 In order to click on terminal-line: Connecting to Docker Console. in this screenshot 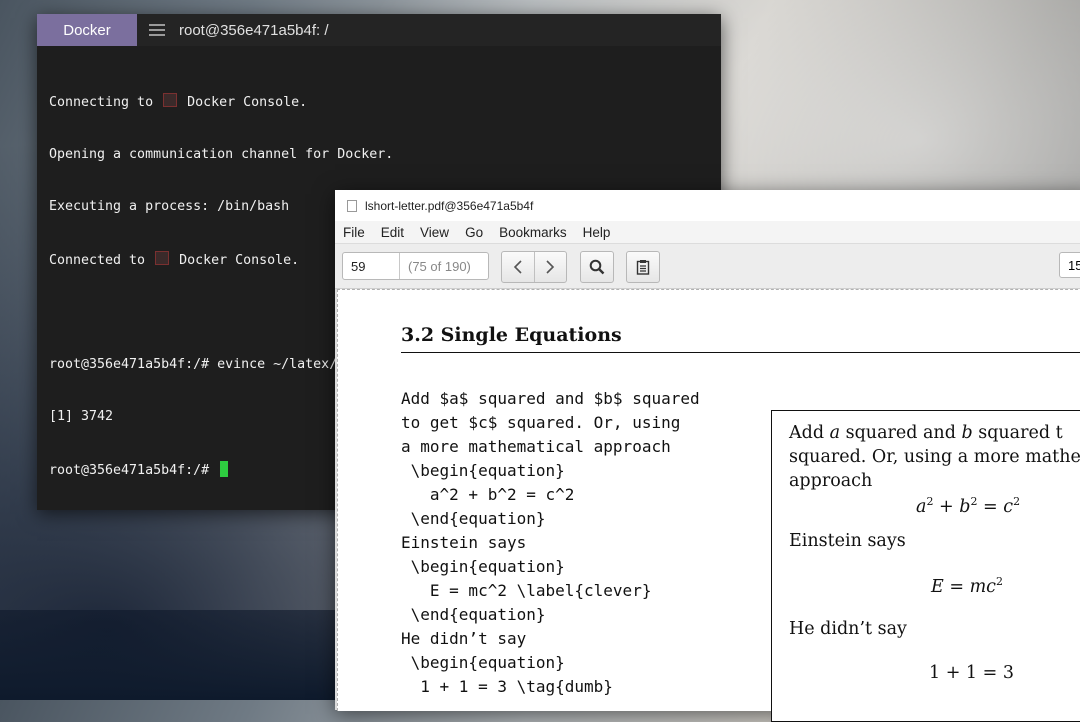, I will do `click(178, 101)`.